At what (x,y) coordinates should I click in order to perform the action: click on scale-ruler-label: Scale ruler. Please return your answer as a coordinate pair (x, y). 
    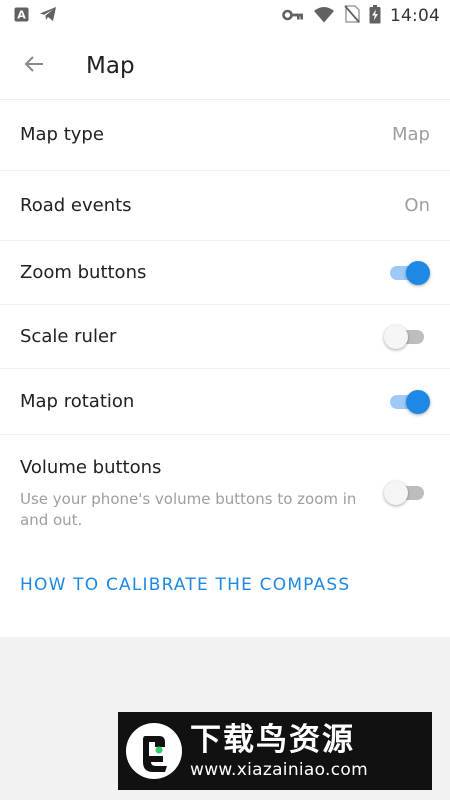
    Looking at the image, I should click on (68, 336).